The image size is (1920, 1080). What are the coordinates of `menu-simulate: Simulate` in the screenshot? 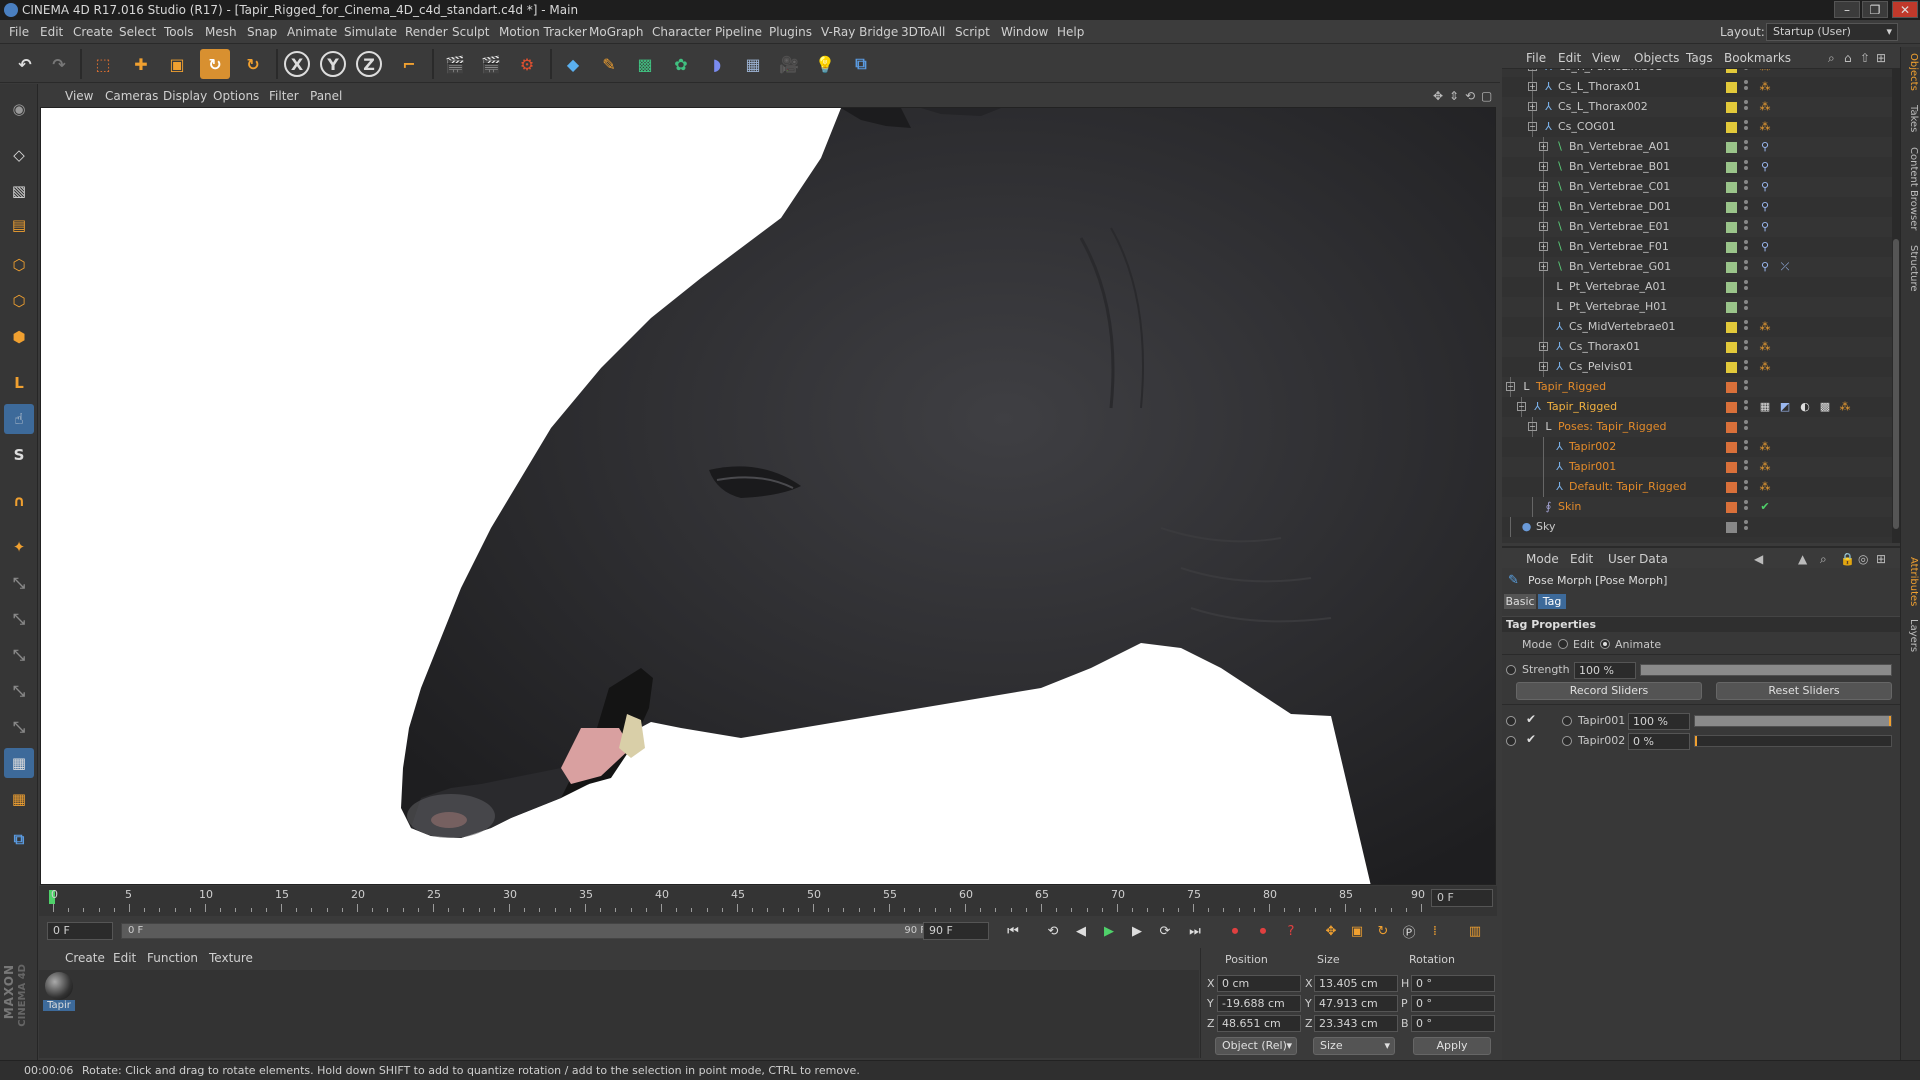 It's located at (370, 32).